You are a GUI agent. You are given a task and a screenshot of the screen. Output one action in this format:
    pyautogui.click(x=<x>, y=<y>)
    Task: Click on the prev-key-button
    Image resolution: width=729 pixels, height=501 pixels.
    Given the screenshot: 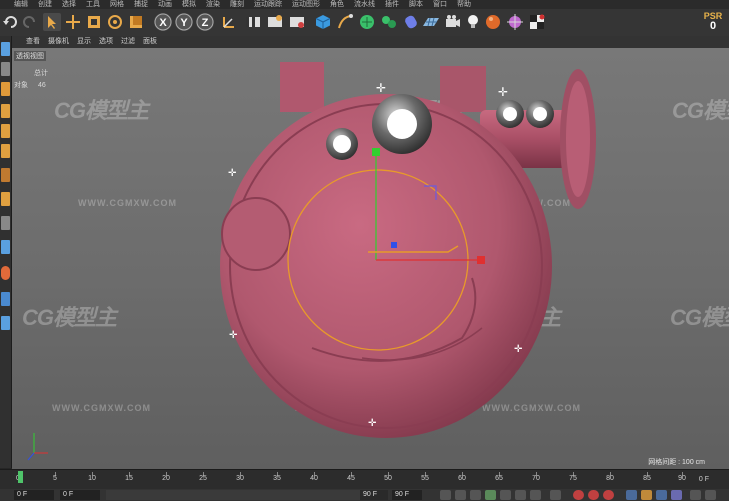 What is the action you would take?
    pyautogui.click(x=460, y=495)
    